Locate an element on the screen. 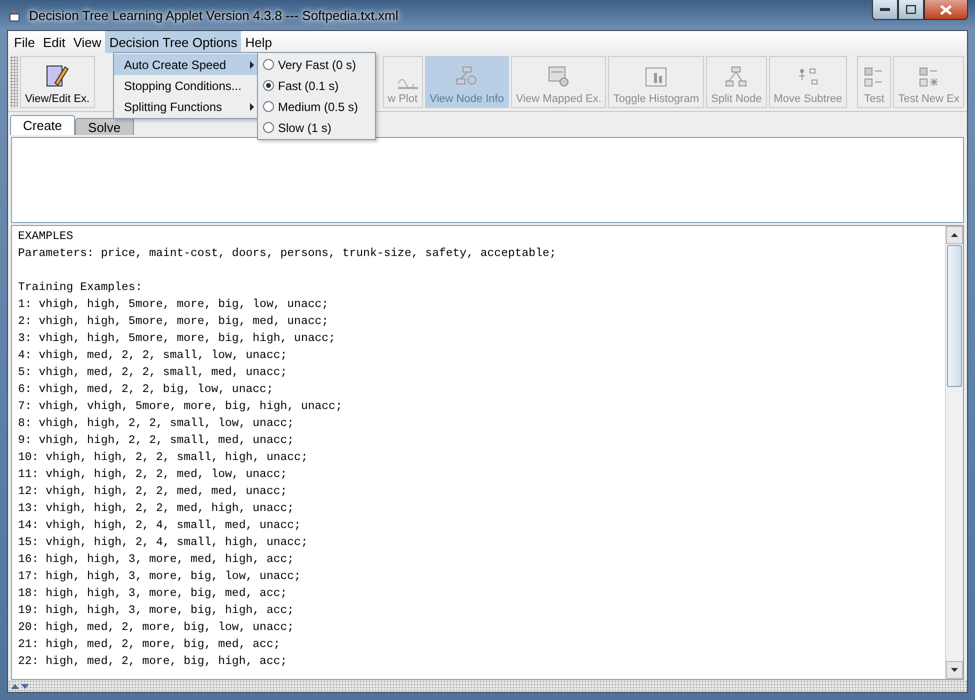 This screenshot has height=700, width=975. text-line: 8: vhigh, high, 2, 2, small, low, unacc; is located at coordinates (157, 424).